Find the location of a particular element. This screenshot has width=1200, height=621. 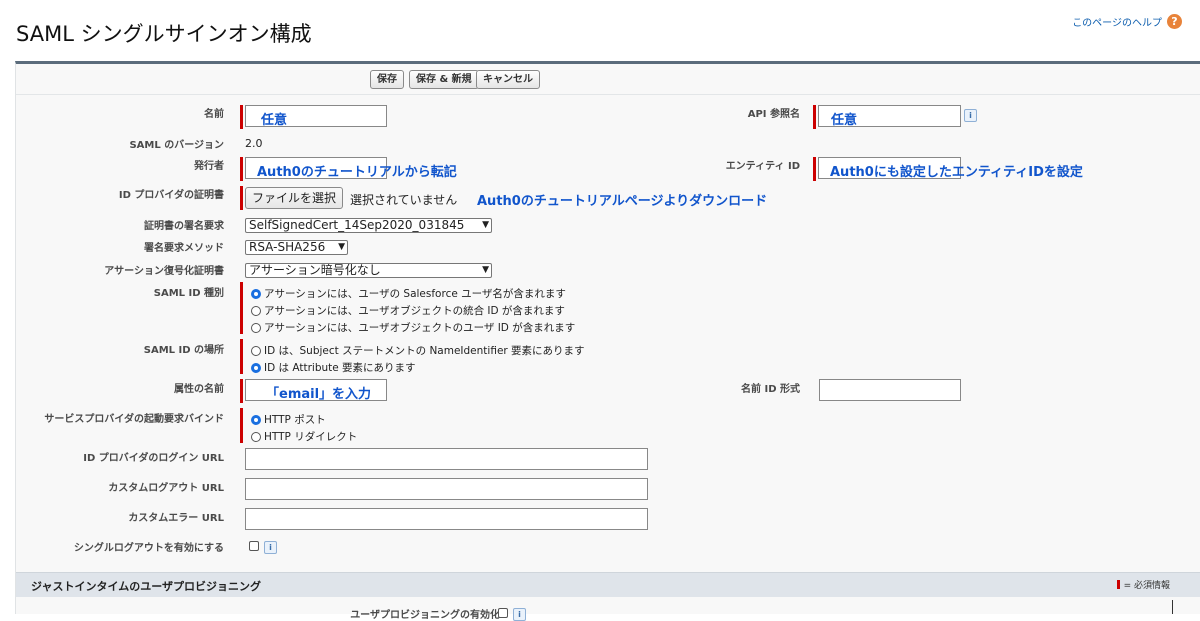

custom-error-url-label: カスタムエラー URL is located at coordinates (176, 518).